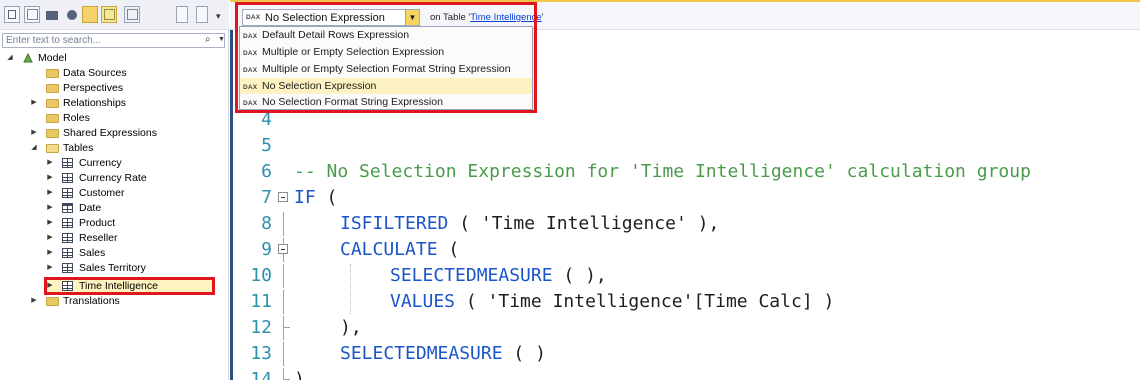 This screenshot has height=380, width=1140. Describe the element at coordinates (109, 14) in the screenshot. I see `filter-icon` at that location.